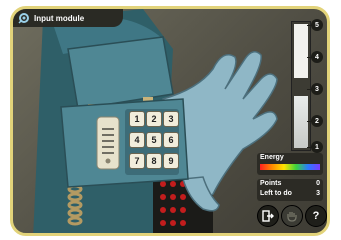 This screenshot has height=240, width=341. I want to click on gear-icon, so click(23, 18).